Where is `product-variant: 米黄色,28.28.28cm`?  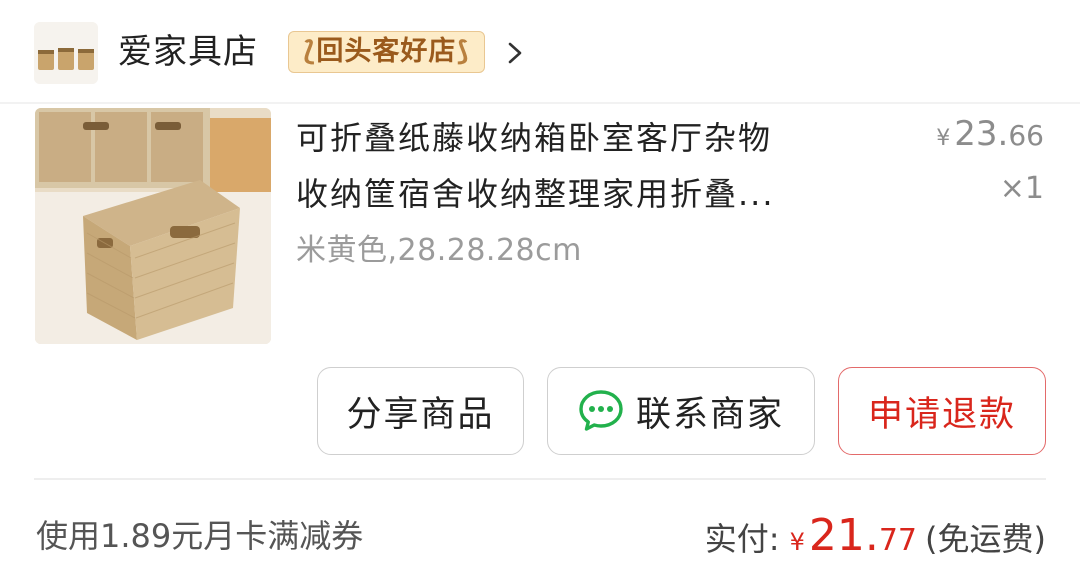
product-variant: 米黄色,28.28.28cm is located at coordinates (439, 250).